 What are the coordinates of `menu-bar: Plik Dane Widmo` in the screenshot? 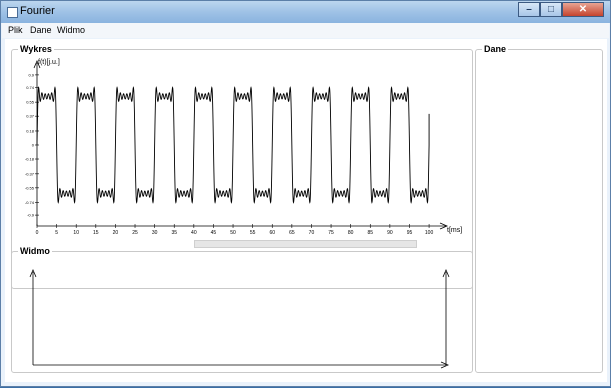 It's located at (305, 30).